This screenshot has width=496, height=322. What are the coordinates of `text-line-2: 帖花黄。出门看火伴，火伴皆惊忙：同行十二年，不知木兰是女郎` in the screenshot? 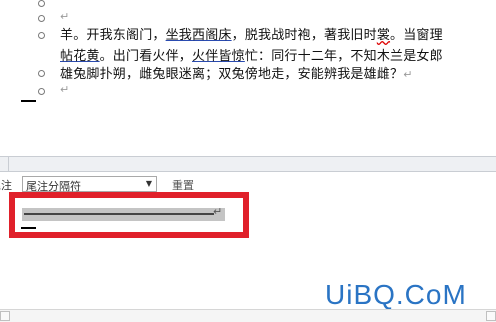 It's located at (251, 54).